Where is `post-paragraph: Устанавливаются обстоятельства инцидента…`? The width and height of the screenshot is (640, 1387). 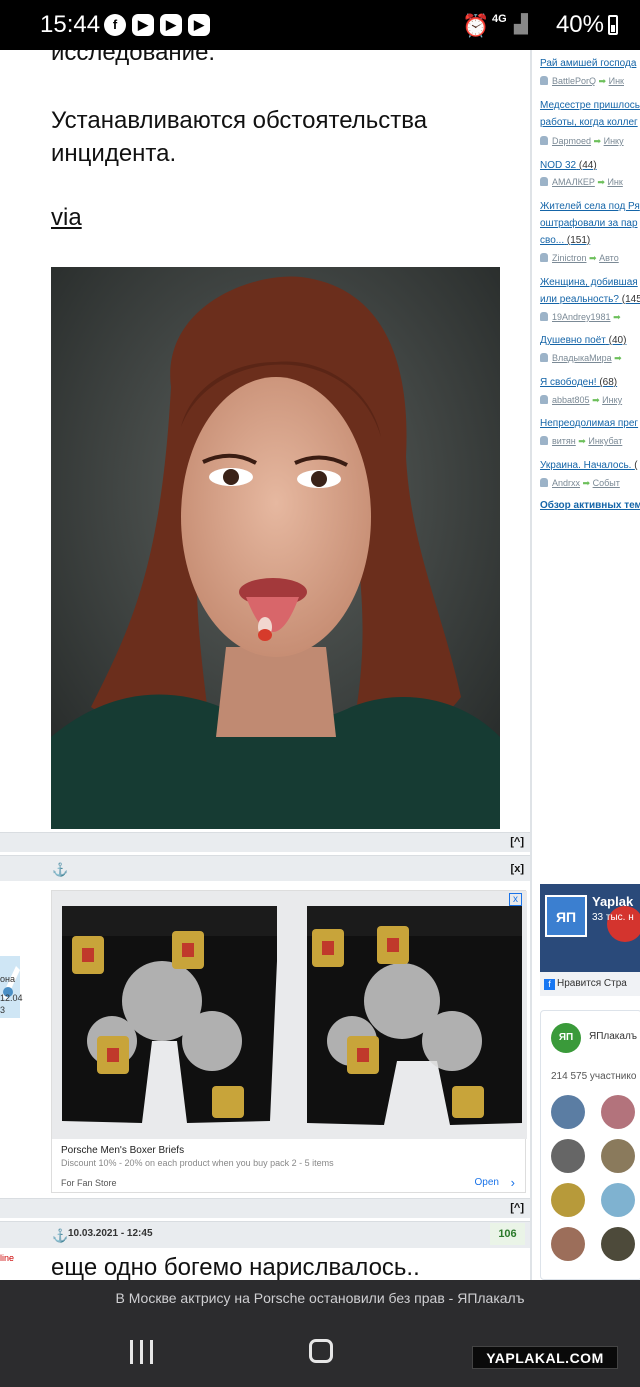
post-paragraph: Устанавливаются обстоятельства инцидента… is located at coordinates (239, 137).